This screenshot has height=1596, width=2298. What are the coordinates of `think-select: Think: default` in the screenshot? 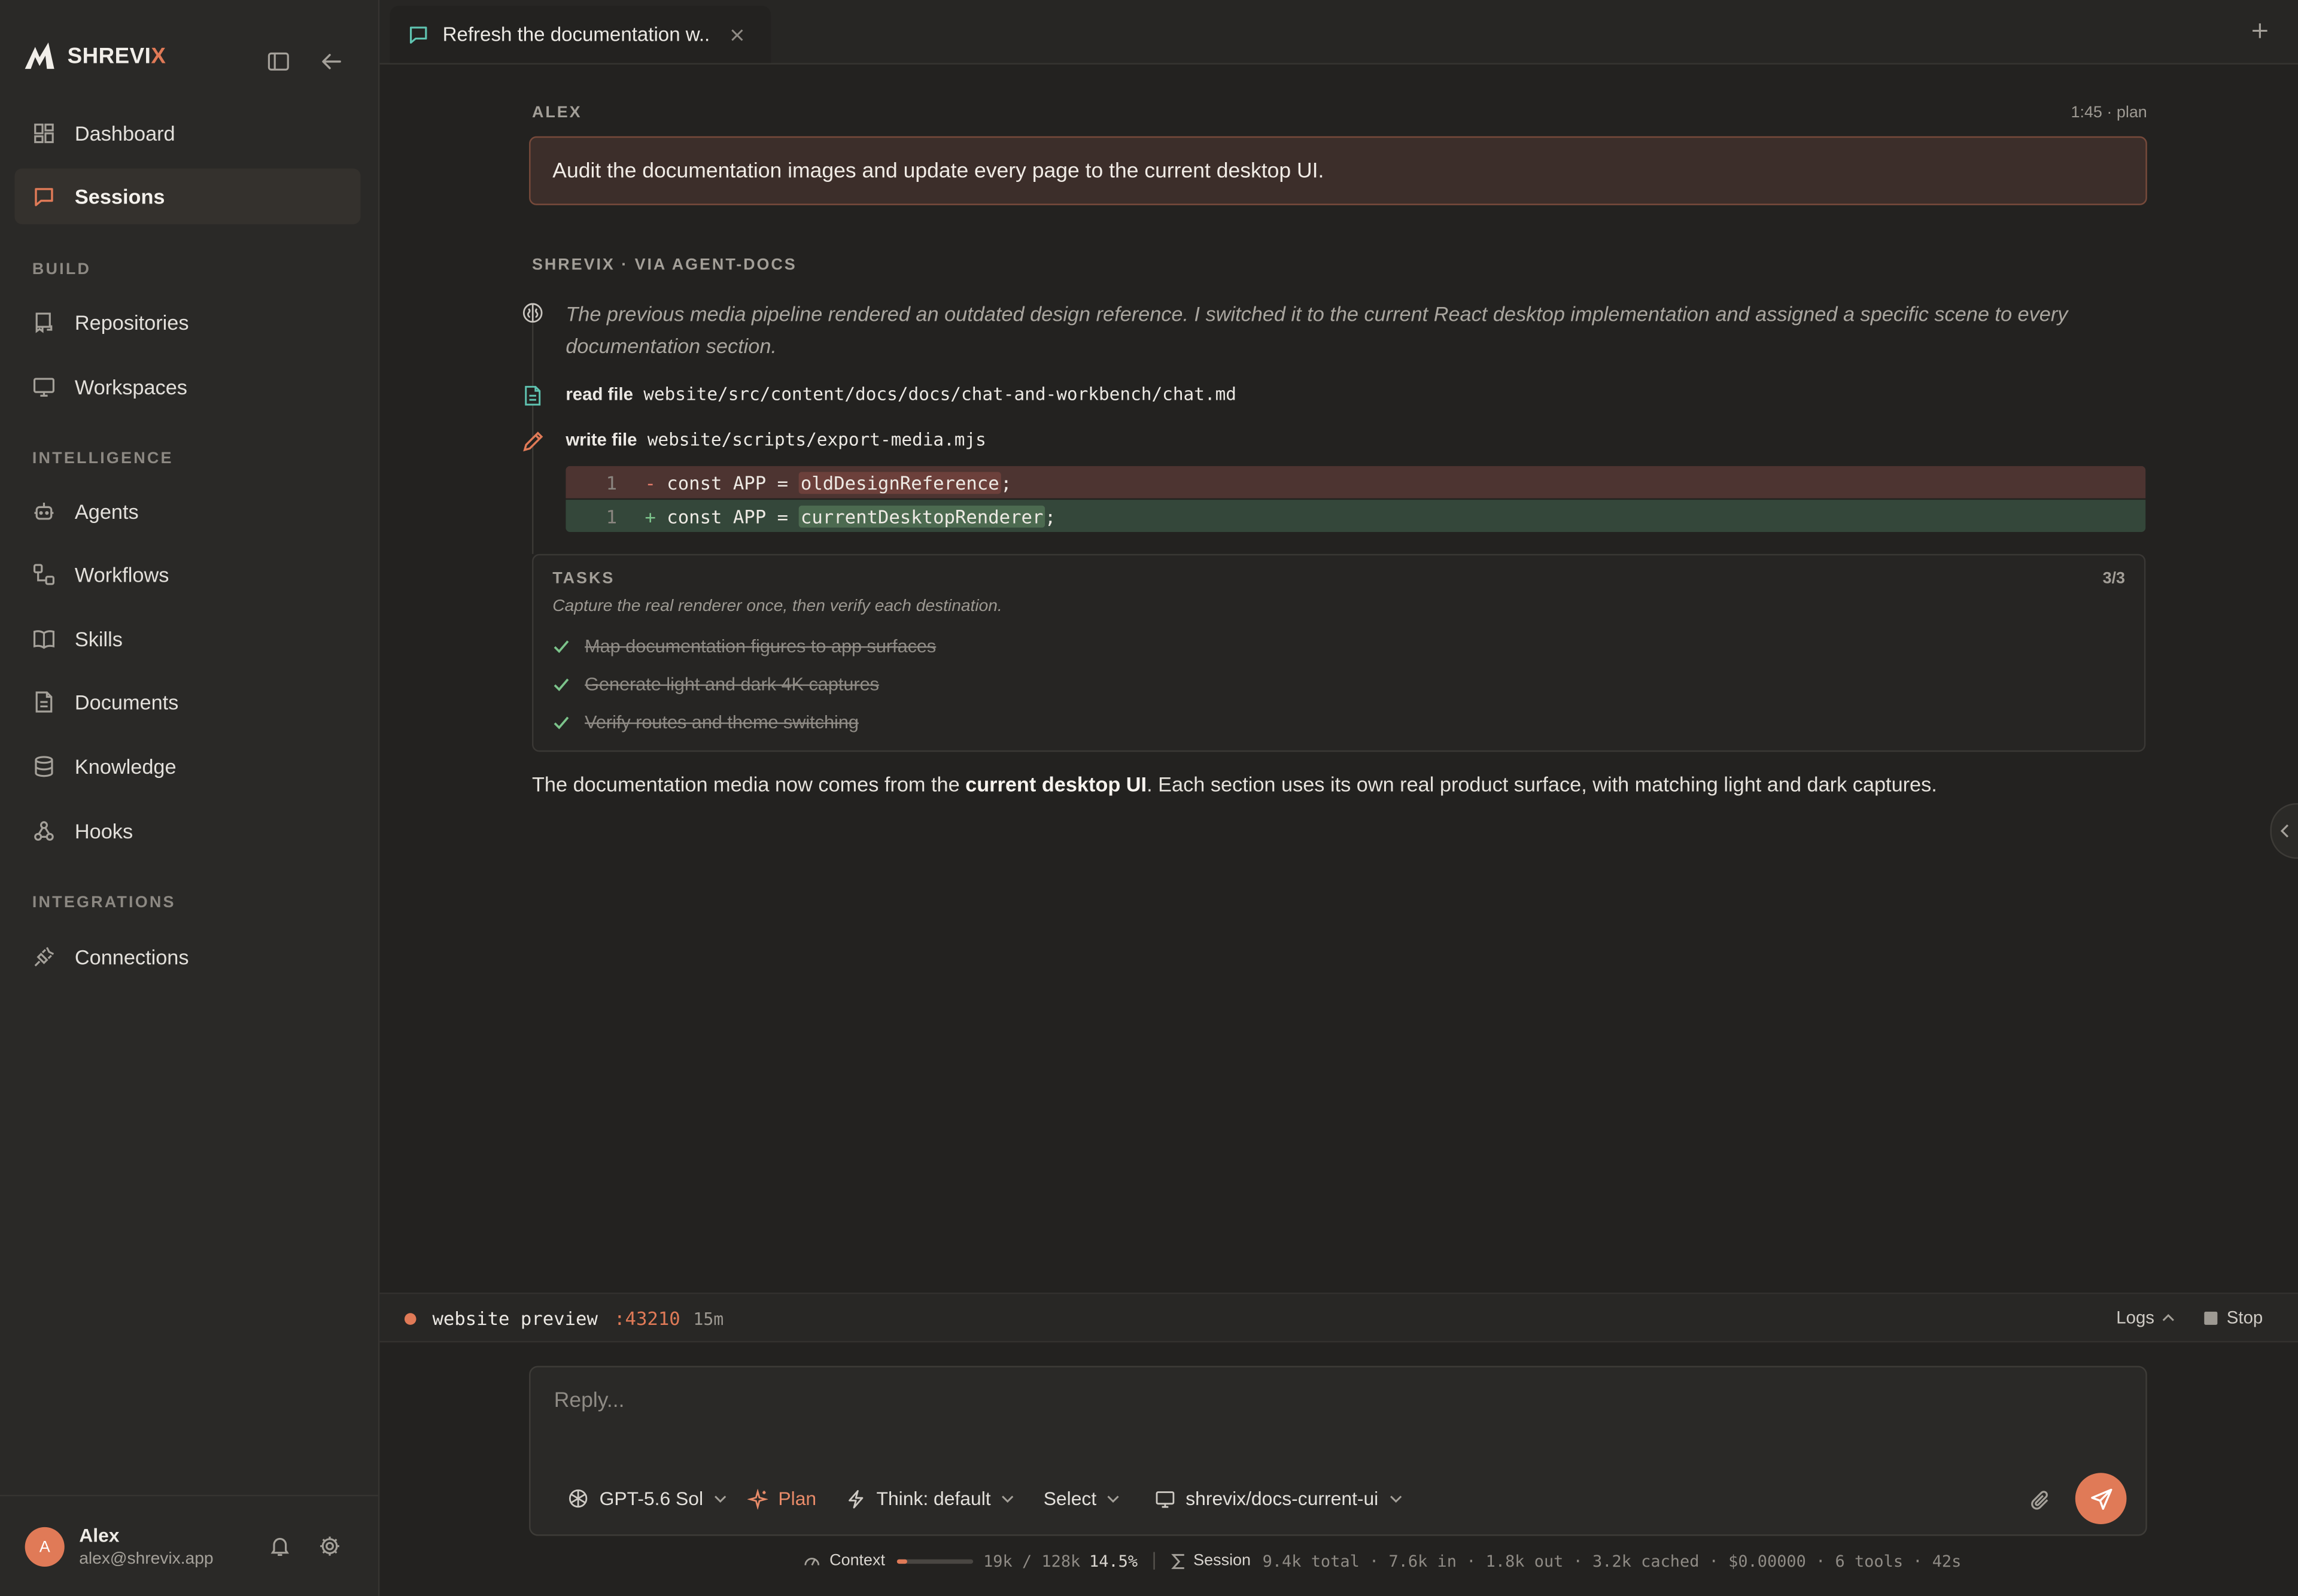 It's located at (930, 1498).